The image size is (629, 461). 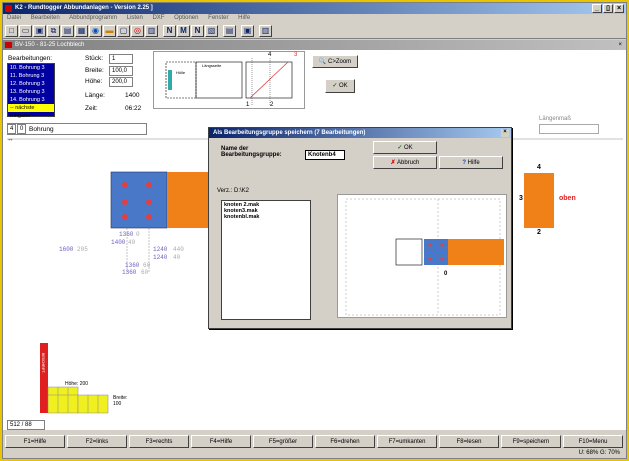 I want to click on open-icon: ▭, so click(x=25, y=31).